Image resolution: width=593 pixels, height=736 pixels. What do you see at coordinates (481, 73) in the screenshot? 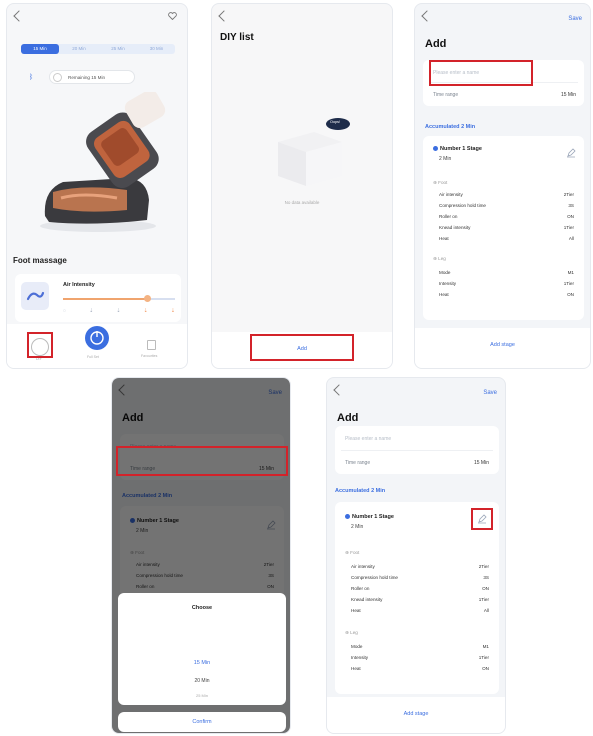
I see `highlight-name` at bounding box center [481, 73].